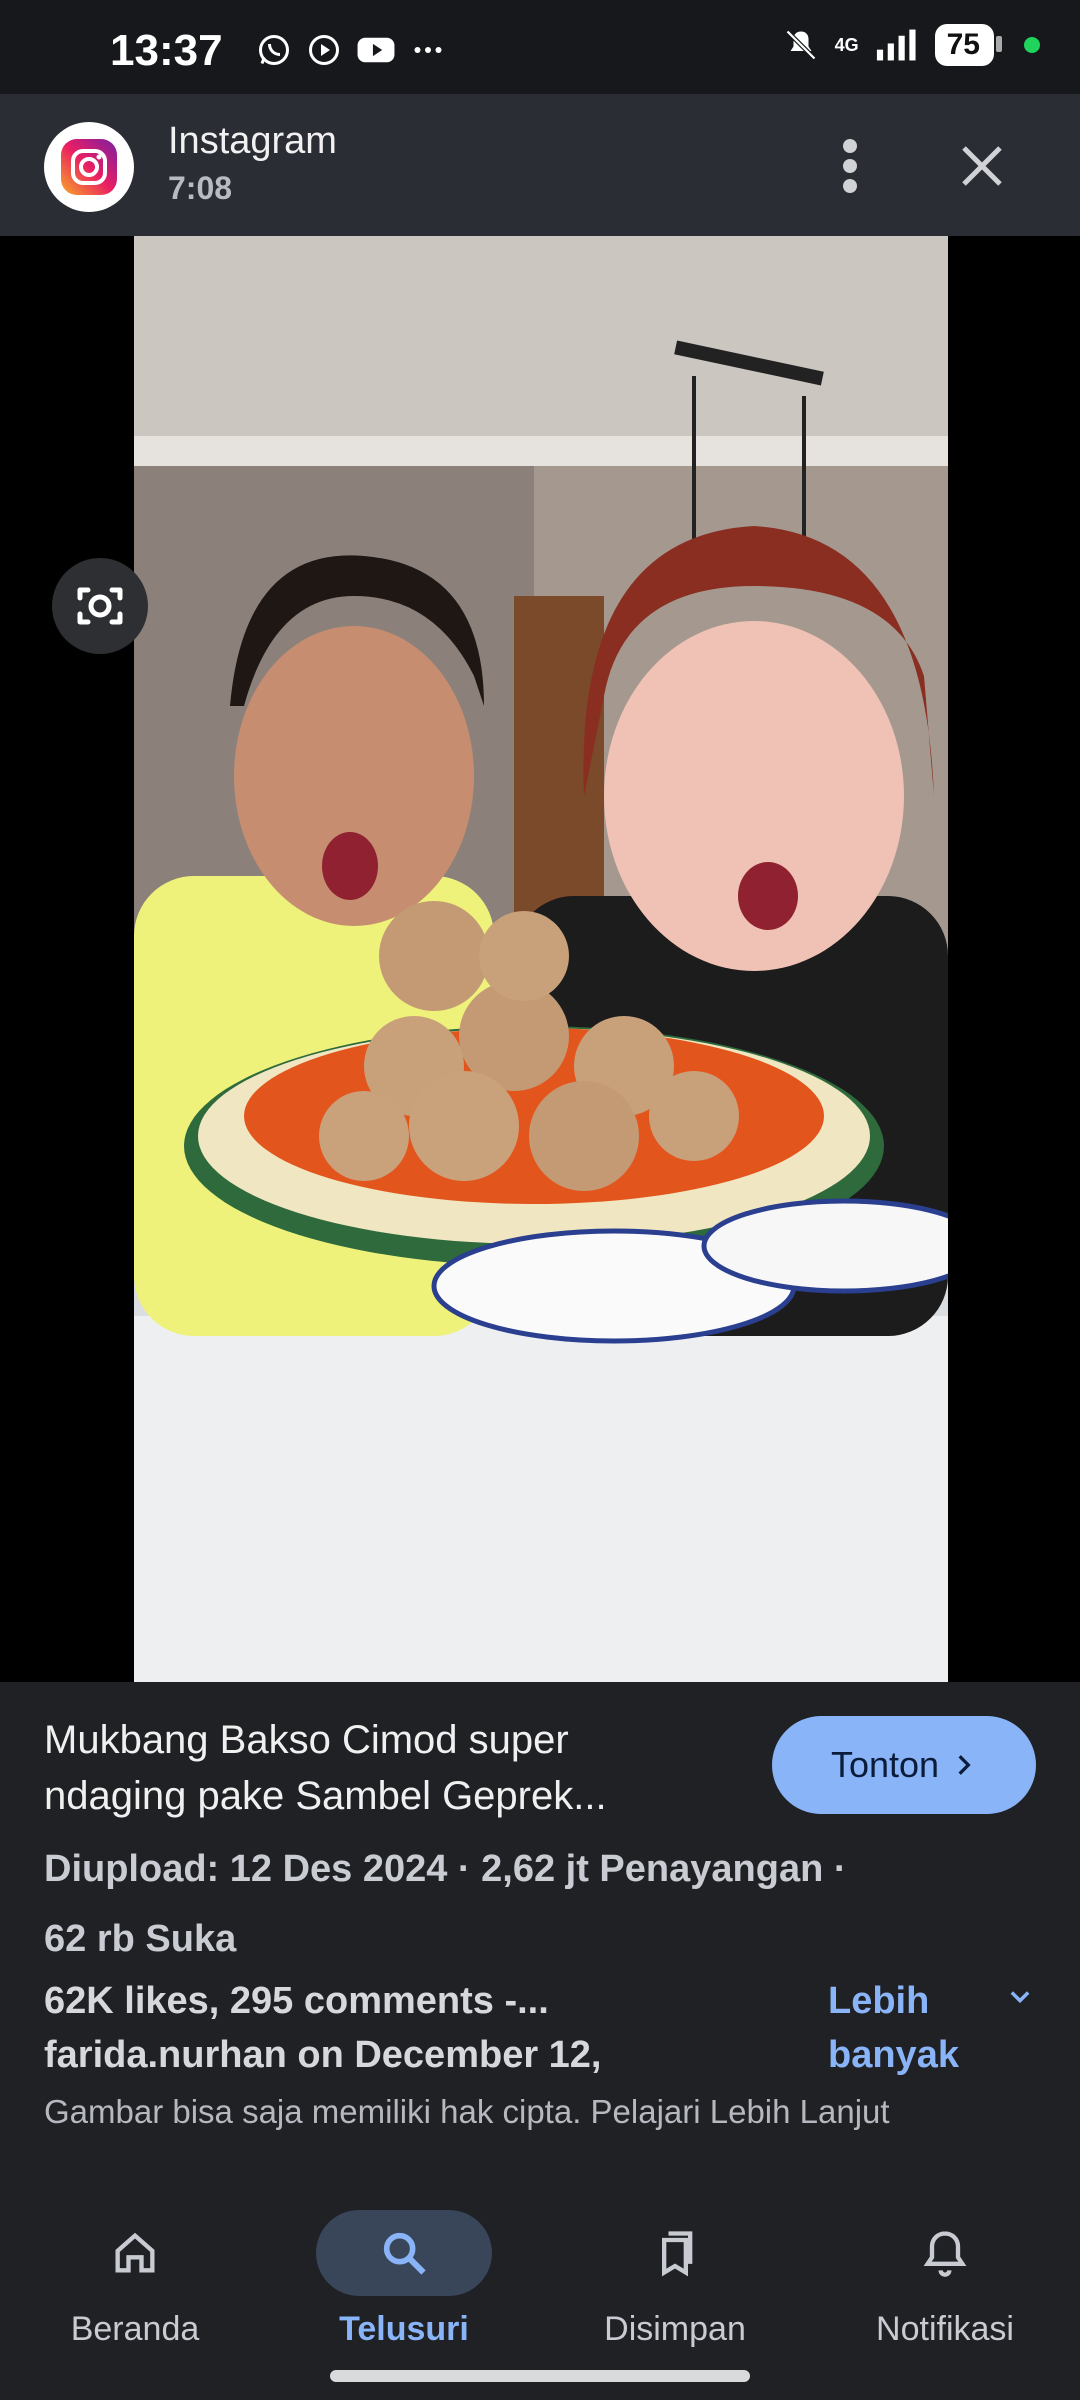 The height and width of the screenshot is (2400, 1080). Describe the element at coordinates (964, 1765) in the screenshot. I see `chevron-right-icon` at that location.